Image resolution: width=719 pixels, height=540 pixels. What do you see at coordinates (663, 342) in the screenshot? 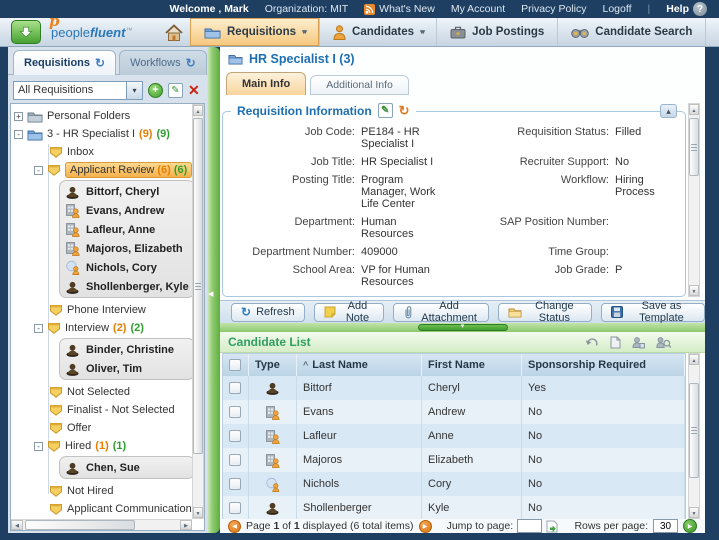
I see `search-candidates-icon` at bounding box center [663, 342].